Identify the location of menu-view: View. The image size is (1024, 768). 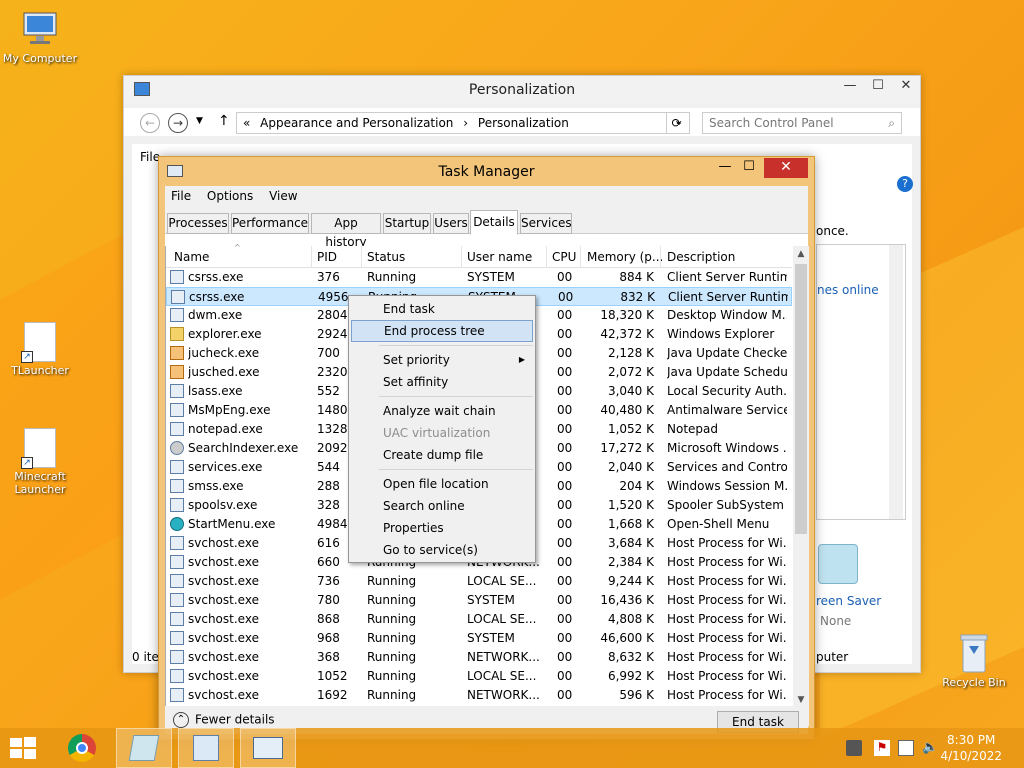
(283, 196).